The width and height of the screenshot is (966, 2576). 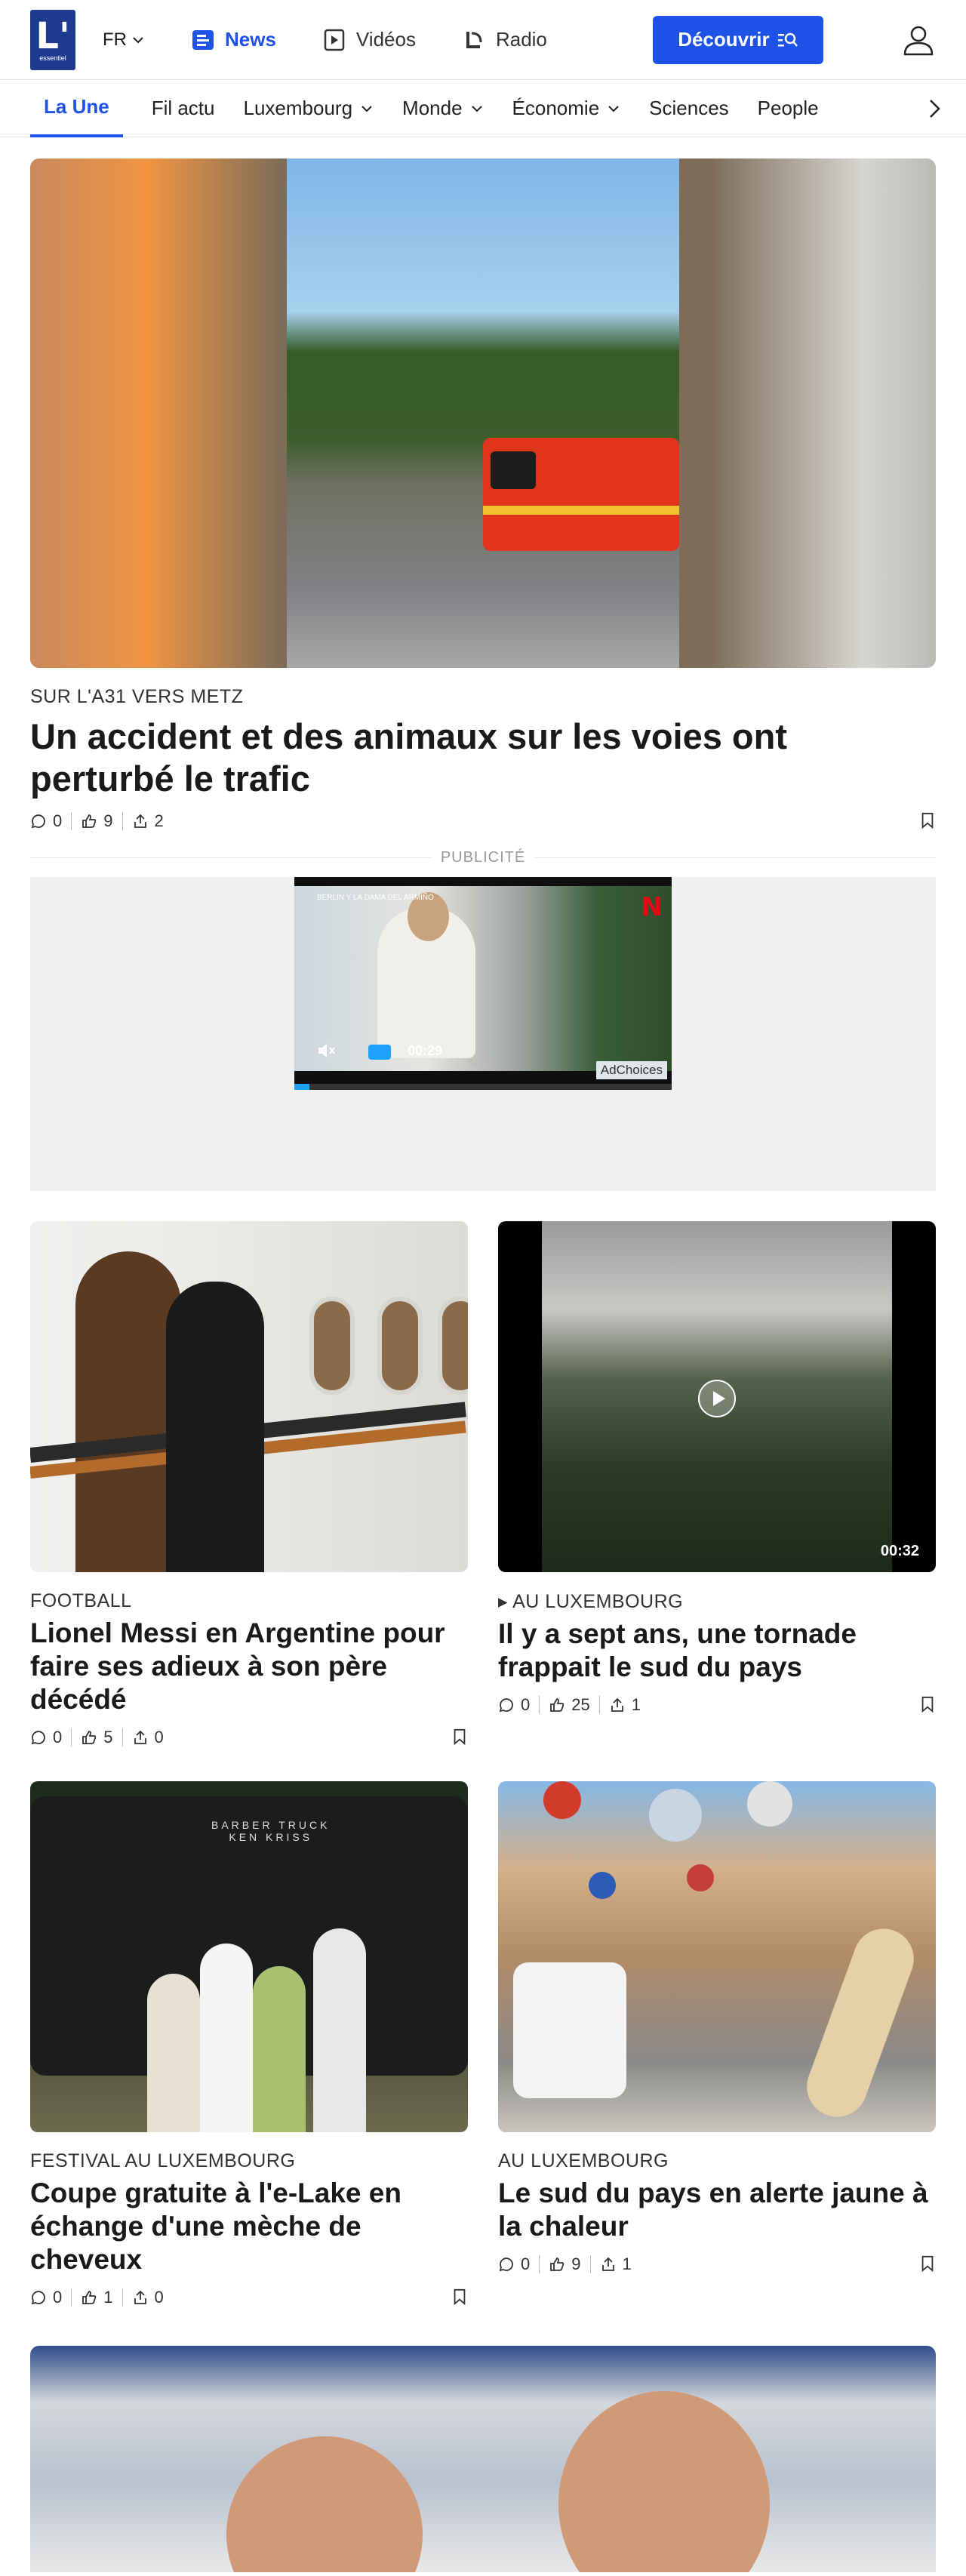 I want to click on article-kicker: ▸ AU LUXEMBOURG, so click(x=591, y=1601).